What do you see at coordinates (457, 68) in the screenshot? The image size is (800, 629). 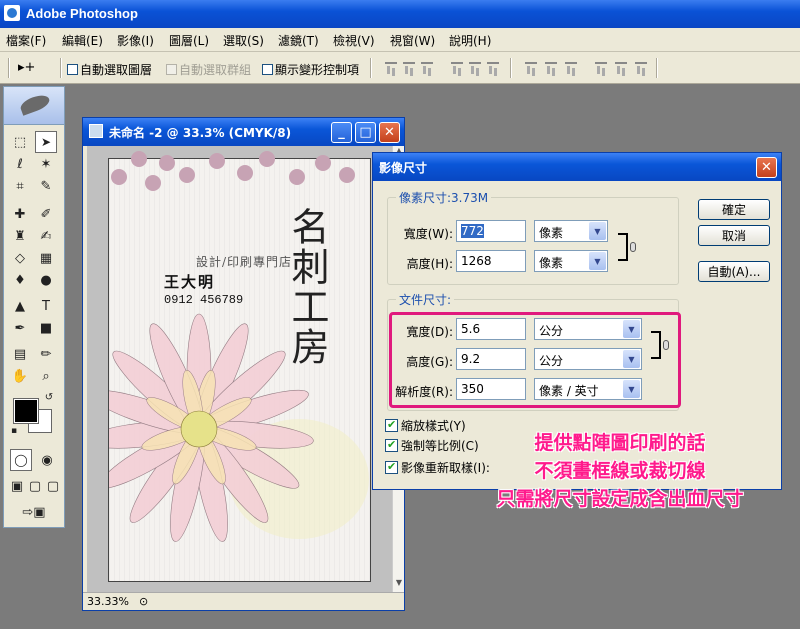 I see `align-left-icon` at bounding box center [457, 68].